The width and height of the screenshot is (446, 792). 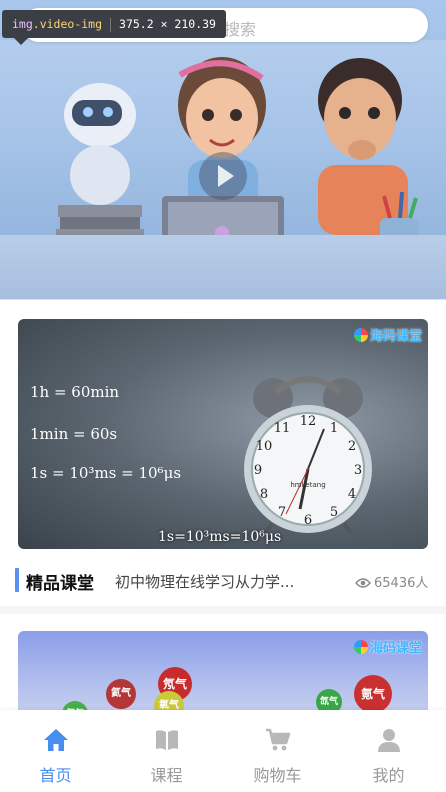 What do you see at coordinates (166, 740) in the screenshot?
I see `book-icon` at bounding box center [166, 740].